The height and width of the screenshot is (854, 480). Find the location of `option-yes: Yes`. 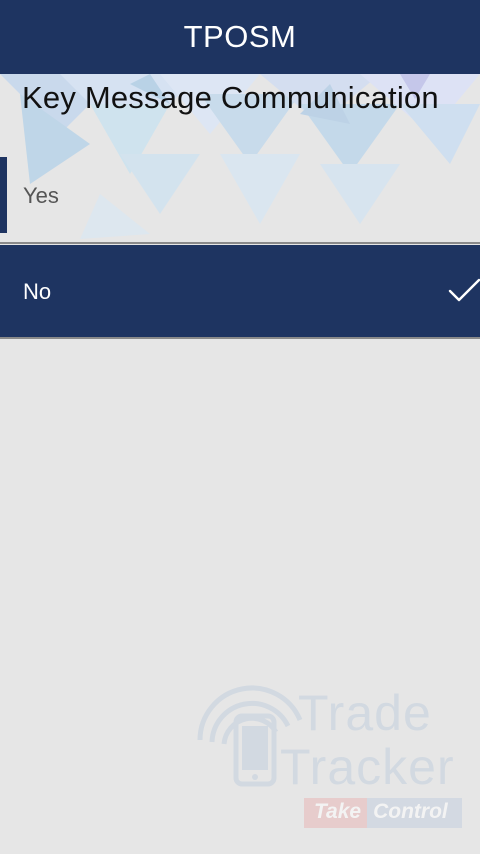

option-yes: Yes is located at coordinates (240, 195).